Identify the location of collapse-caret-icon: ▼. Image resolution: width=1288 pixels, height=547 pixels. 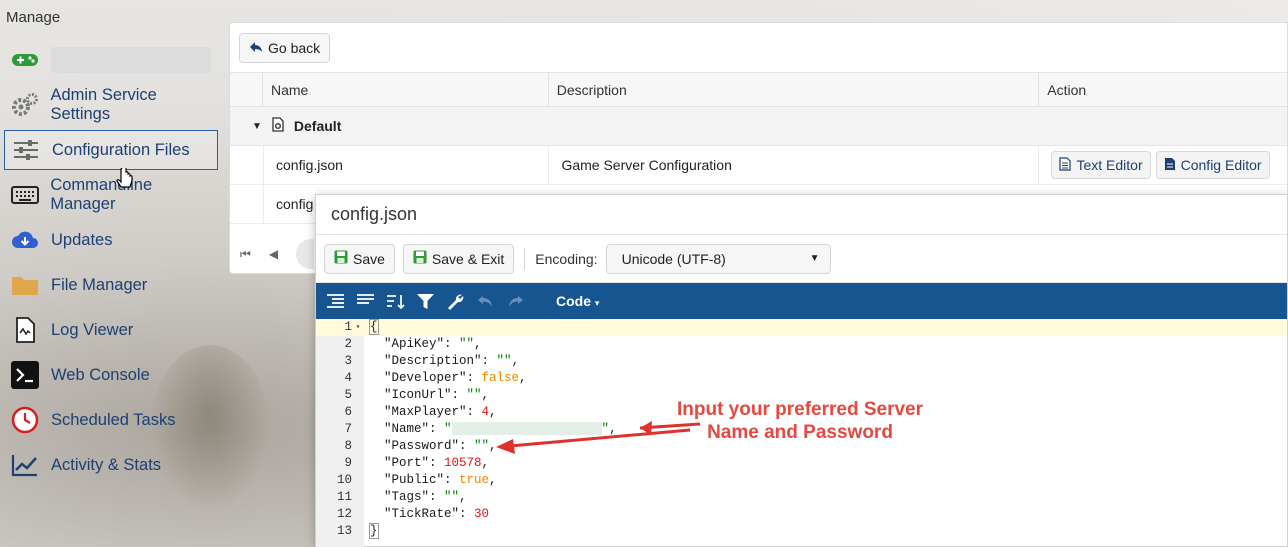
(257, 126).